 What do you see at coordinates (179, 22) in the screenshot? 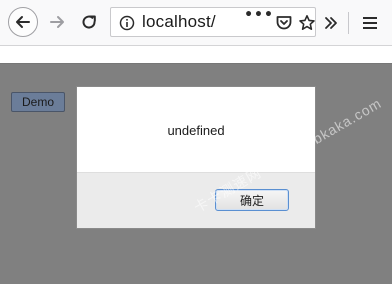
I see `url-text: localhost/` at bounding box center [179, 22].